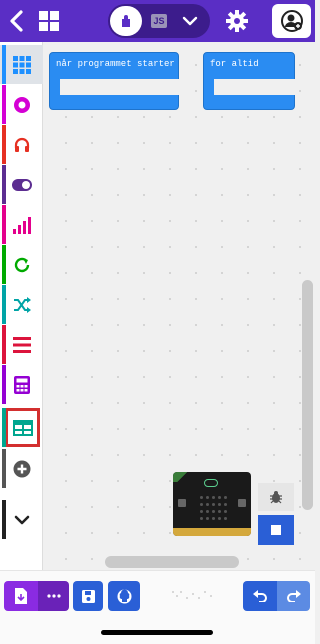 The width and height of the screenshot is (320, 644). What do you see at coordinates (254, 87) in the screenshot?
I see `forever-slot` at bounding box center [254, 87].